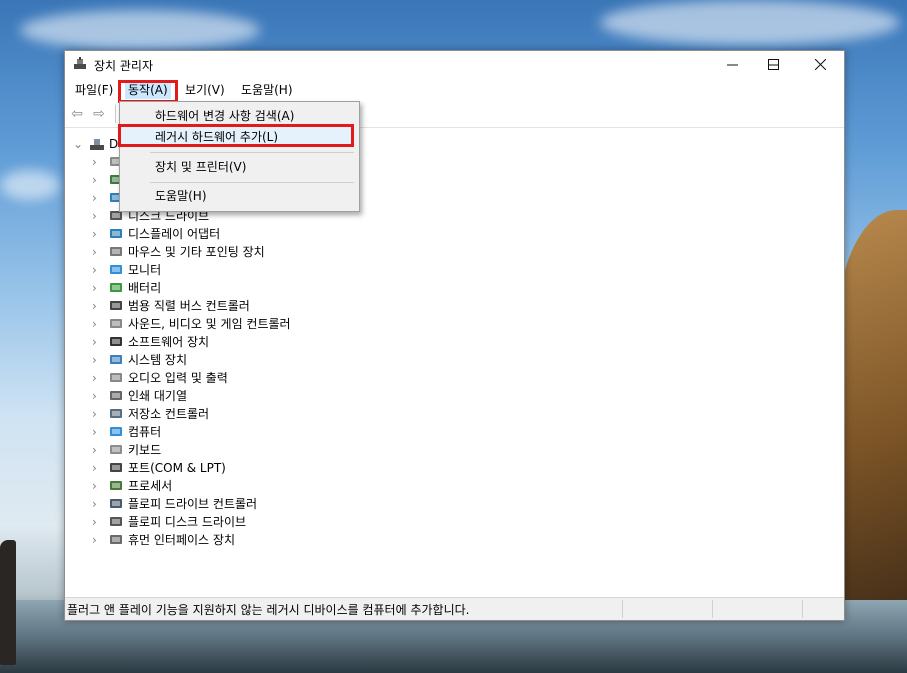 The image size is (907, 673). I want to click on minimize-button, so click(732, 64).